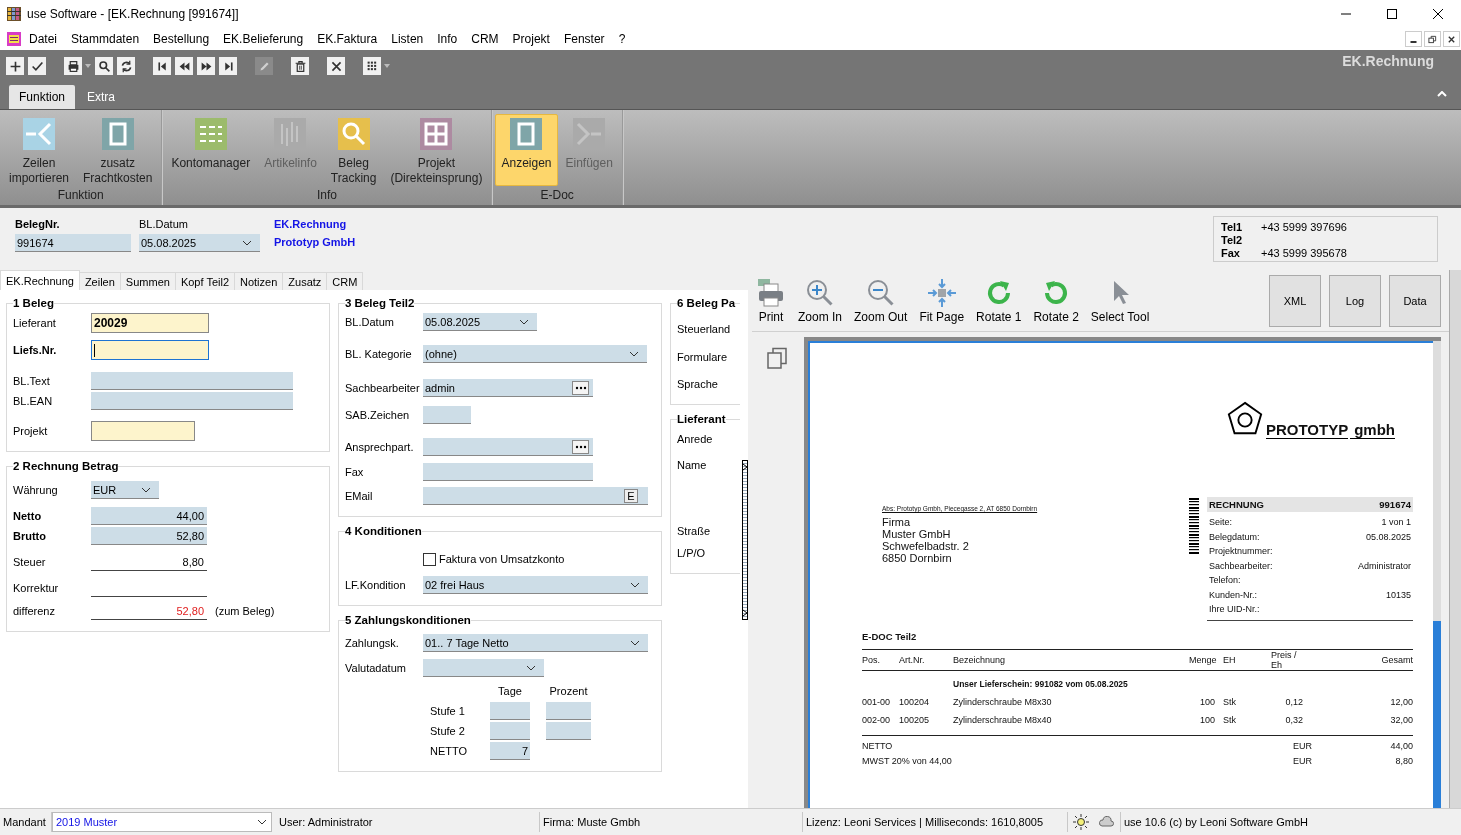 This screenshot has height=835, width=1461. Describe the element at coordinates (535, 354) in the screenshot. I see `dropdown: (ohne)` at that location.